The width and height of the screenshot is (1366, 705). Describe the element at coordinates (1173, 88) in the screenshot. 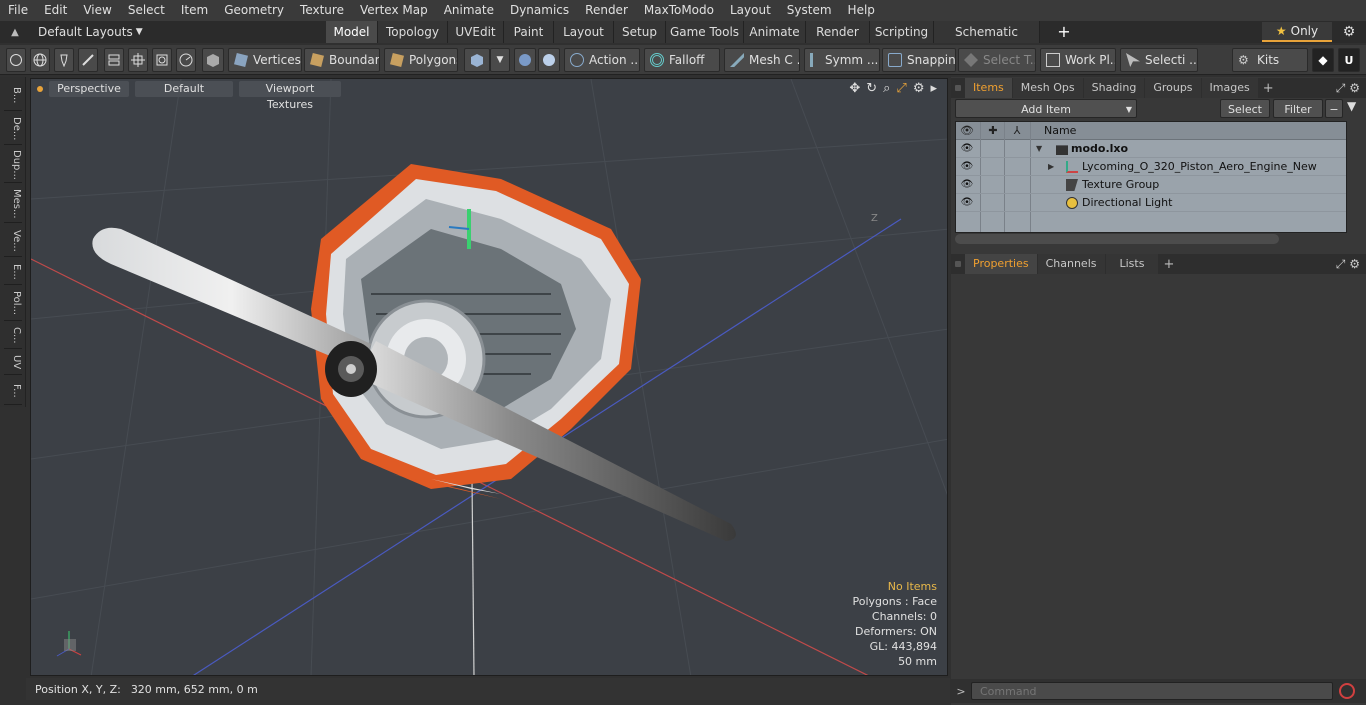

I see `tab-groups: Groups` at that location.